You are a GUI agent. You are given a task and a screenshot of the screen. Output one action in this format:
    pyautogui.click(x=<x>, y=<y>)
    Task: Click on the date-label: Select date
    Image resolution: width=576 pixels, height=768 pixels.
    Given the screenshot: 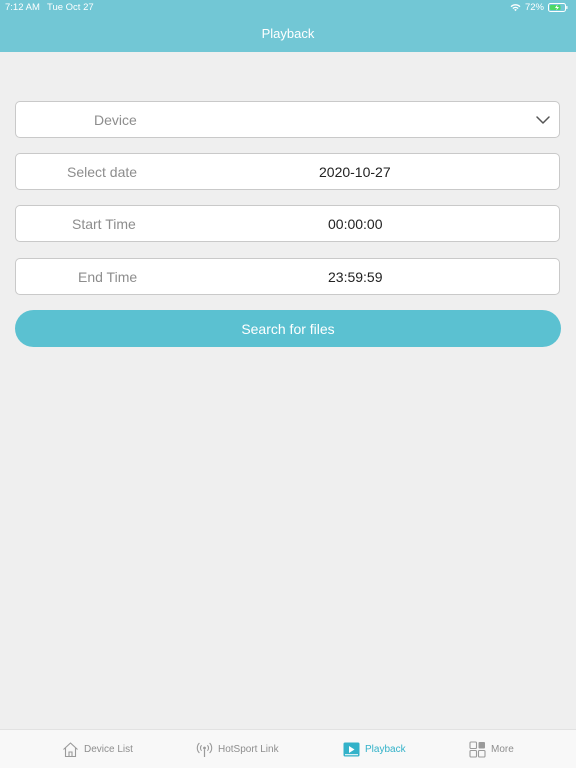 What is the action you would take?
    pyautogui.click(x=102, y=171)
    